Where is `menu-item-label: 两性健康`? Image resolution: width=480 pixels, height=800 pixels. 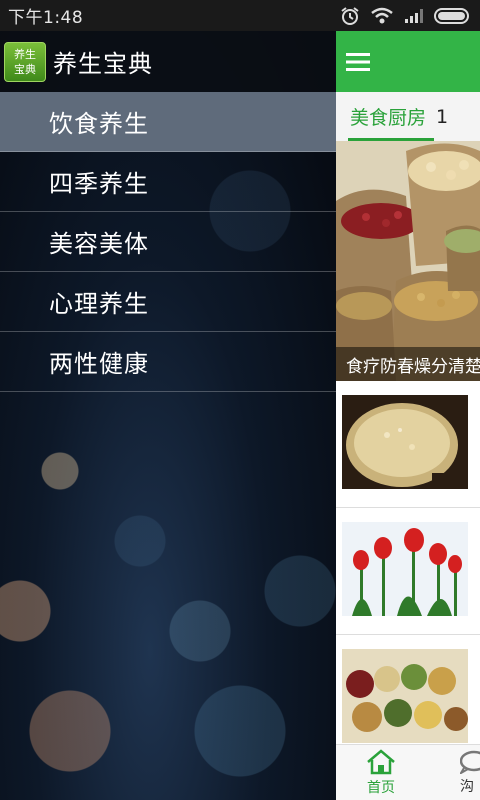 menu-item-label: 两性健康 is located at coordinates (99, 364).